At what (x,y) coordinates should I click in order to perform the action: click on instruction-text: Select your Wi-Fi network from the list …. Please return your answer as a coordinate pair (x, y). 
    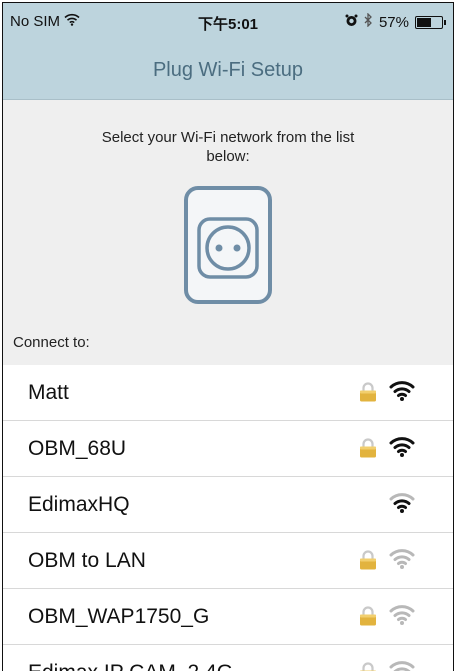
    Looking at the image, I should click on (228, 147).